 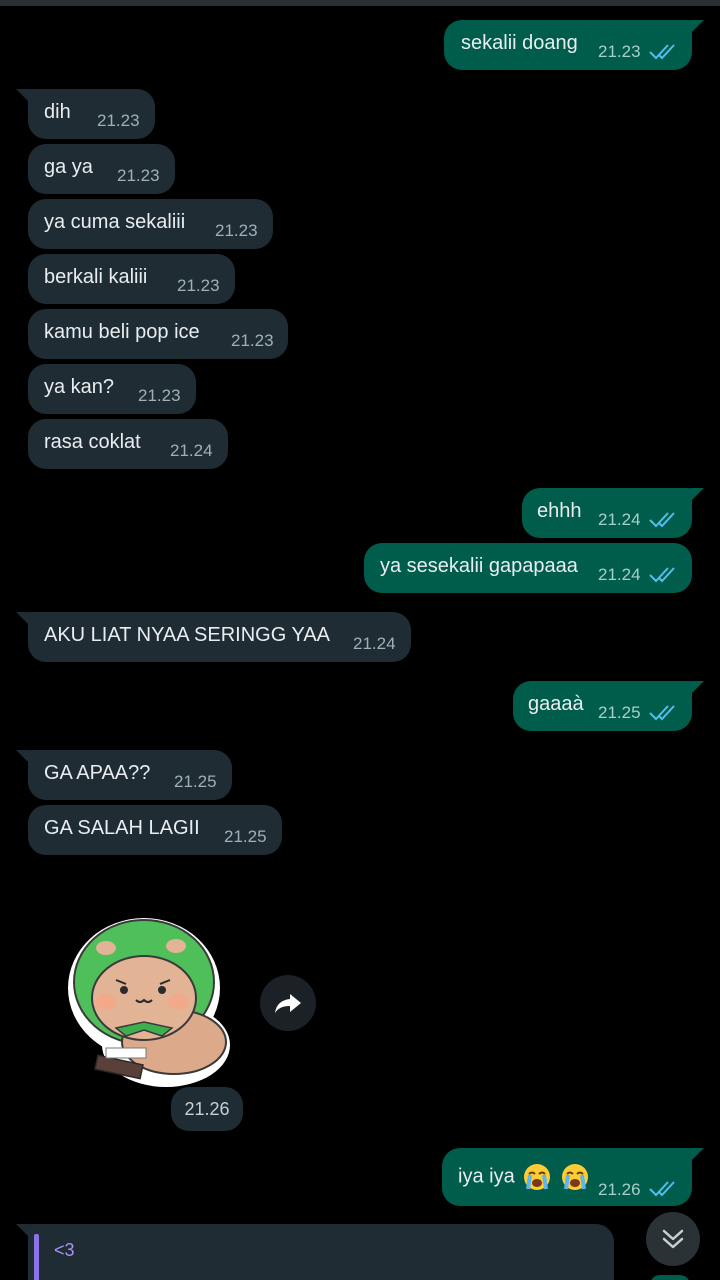 I want to click on message-text: gaaaà, so click(x=556, y=704).